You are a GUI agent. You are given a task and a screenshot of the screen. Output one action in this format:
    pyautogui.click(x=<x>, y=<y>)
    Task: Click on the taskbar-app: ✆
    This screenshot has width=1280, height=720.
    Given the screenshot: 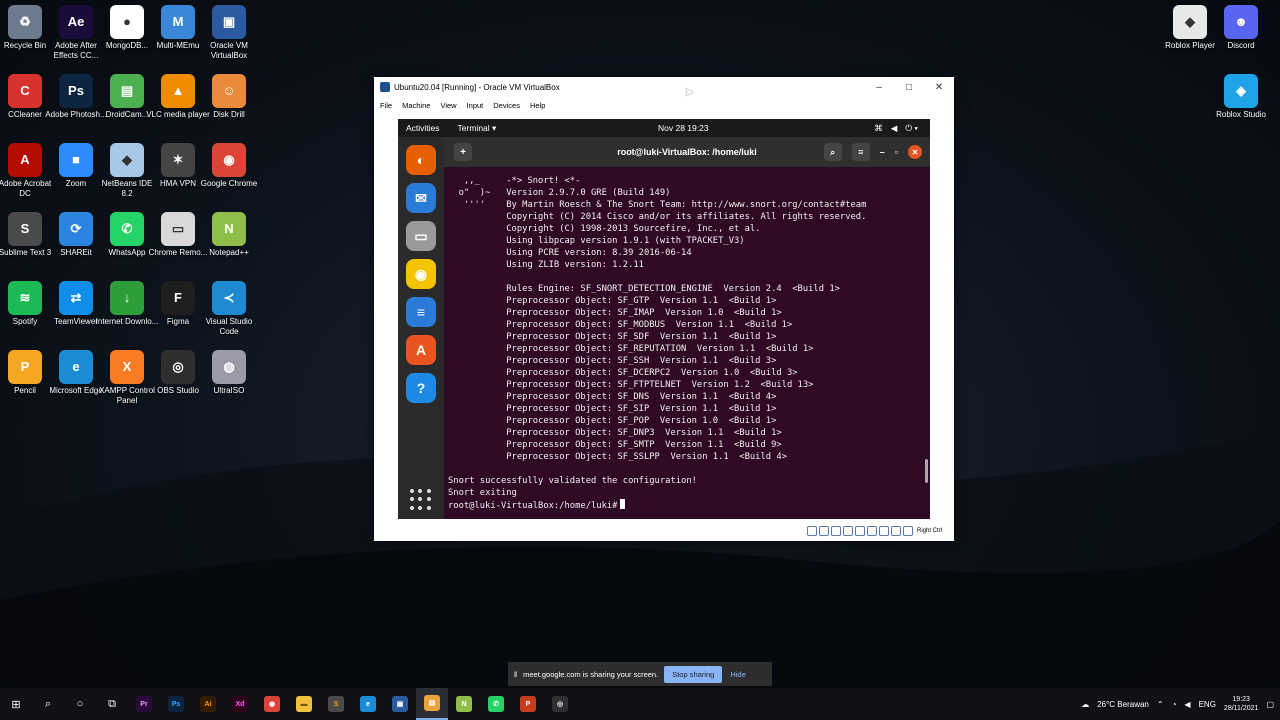 What is the action you would take?
    pyautogui.click(x=496, y=704)
    